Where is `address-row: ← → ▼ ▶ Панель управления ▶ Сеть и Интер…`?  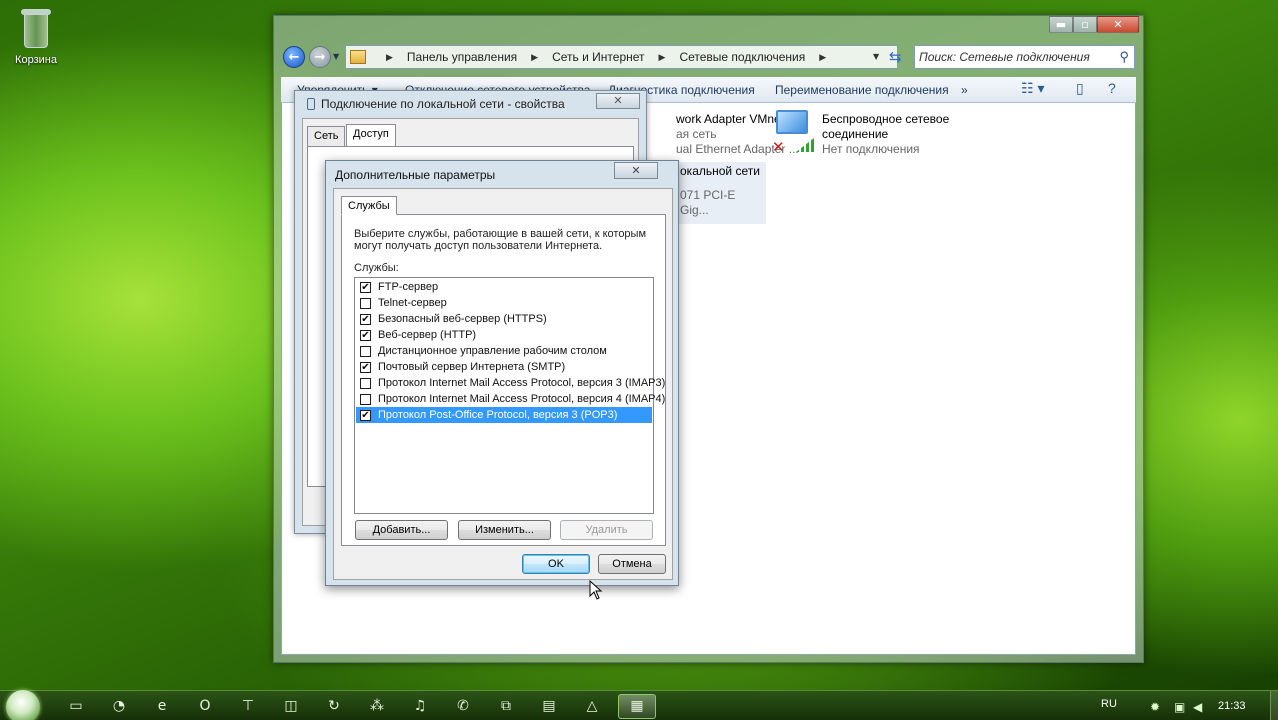 address-row: ← → ▼ ▶ Панель управления ▶ Сеть и Интер… is located at coordinates (708, 57).